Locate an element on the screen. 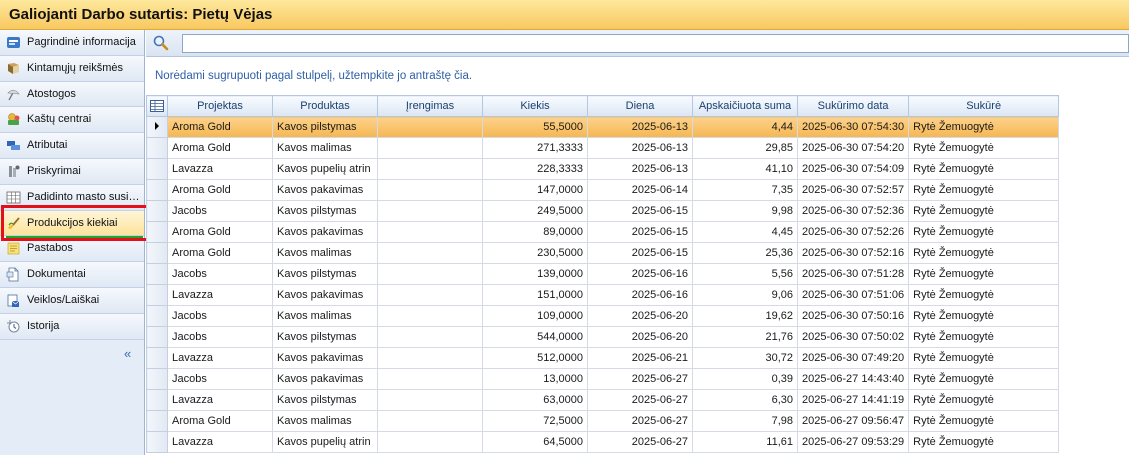 This screenshot has height=455, width=1129. column-header-sukure: Sukūrė is located at coordinates (984, 106).